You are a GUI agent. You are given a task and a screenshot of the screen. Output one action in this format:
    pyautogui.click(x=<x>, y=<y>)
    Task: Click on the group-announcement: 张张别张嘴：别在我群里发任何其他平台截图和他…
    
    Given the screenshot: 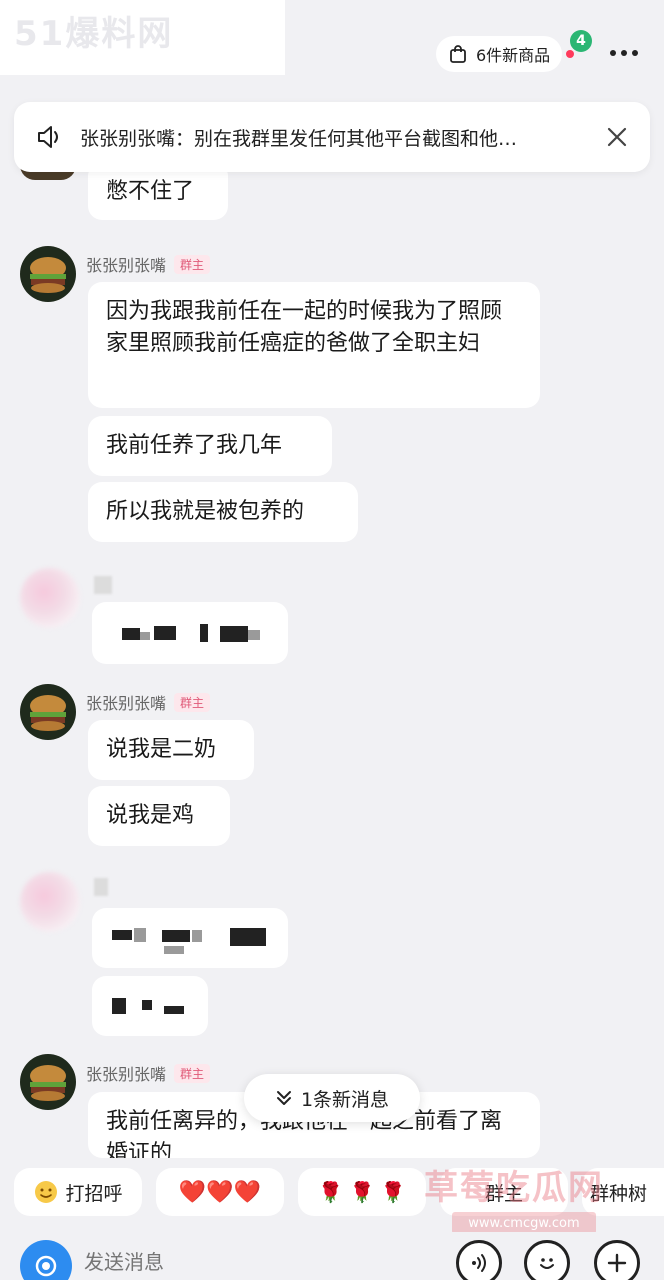 What is the action you would take?
    pyautogui.click(x=332, y=137)
    